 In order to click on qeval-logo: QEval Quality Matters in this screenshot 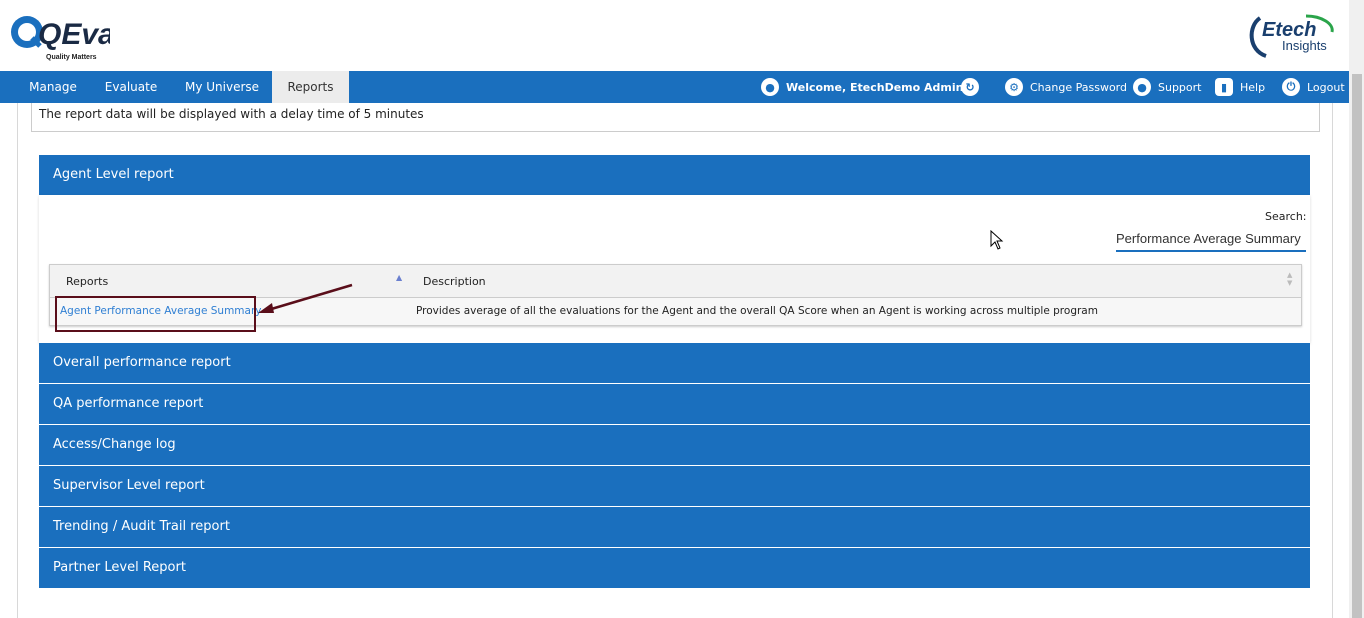, I will do `click(60, 36)`.